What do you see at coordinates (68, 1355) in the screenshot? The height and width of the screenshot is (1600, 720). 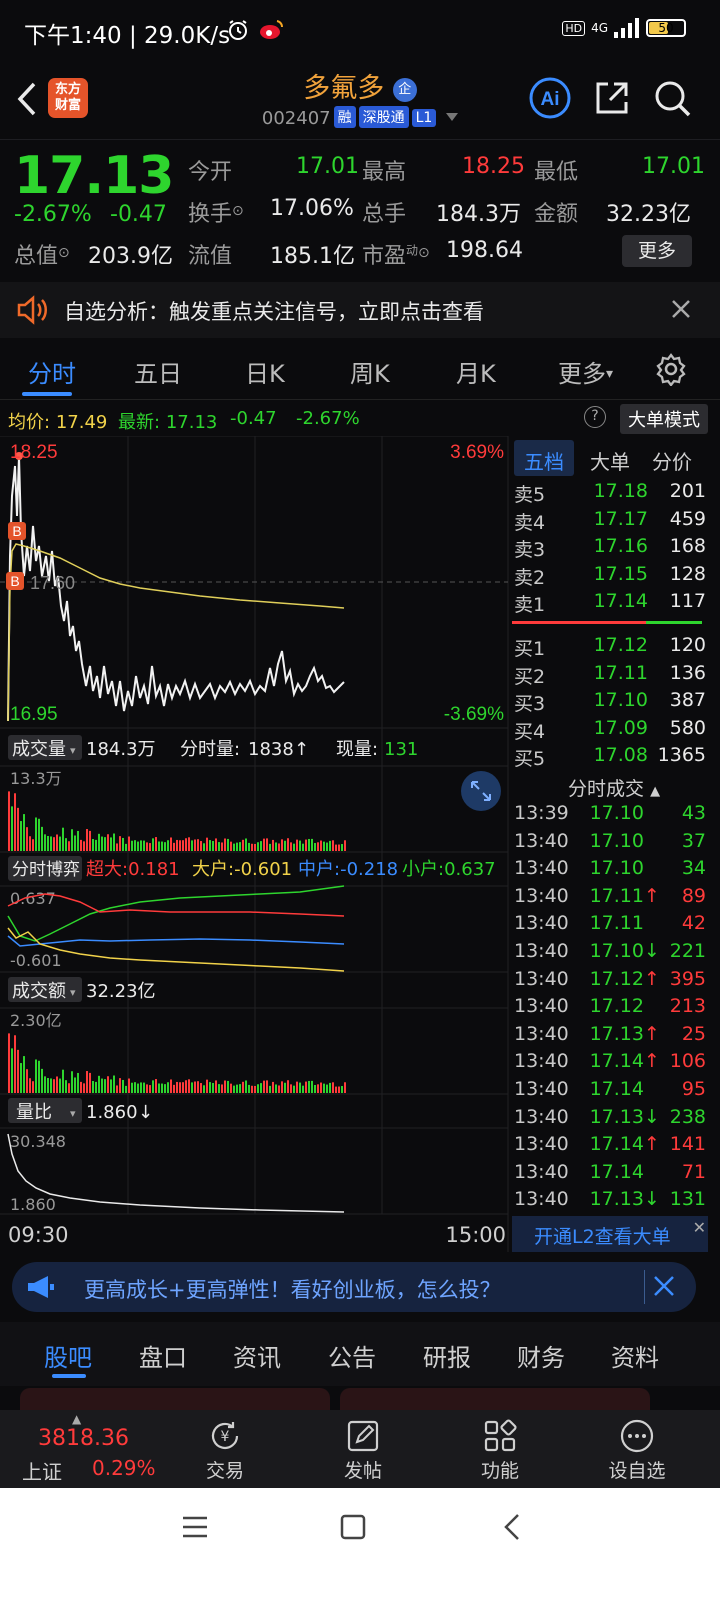 I see `tab-forum: 股吧` at bounding box center [68, 1355].